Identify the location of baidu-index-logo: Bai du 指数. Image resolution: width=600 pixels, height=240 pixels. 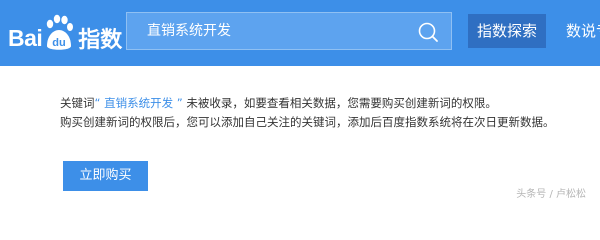
(65, 34).